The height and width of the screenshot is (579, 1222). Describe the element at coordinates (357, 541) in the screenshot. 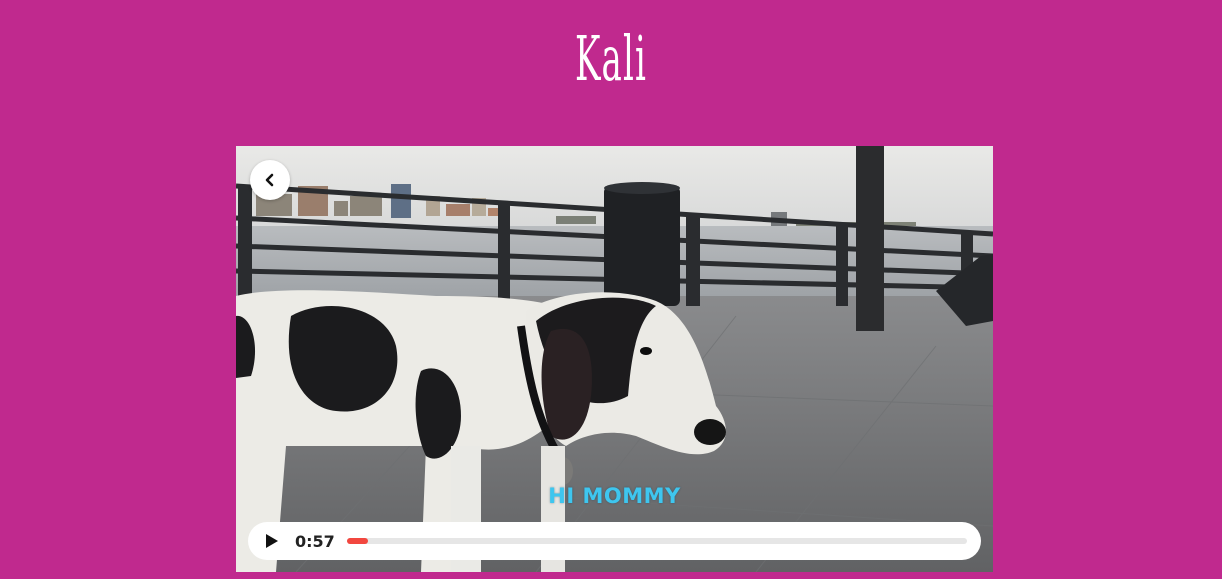

I see `progress-fill` at that location.